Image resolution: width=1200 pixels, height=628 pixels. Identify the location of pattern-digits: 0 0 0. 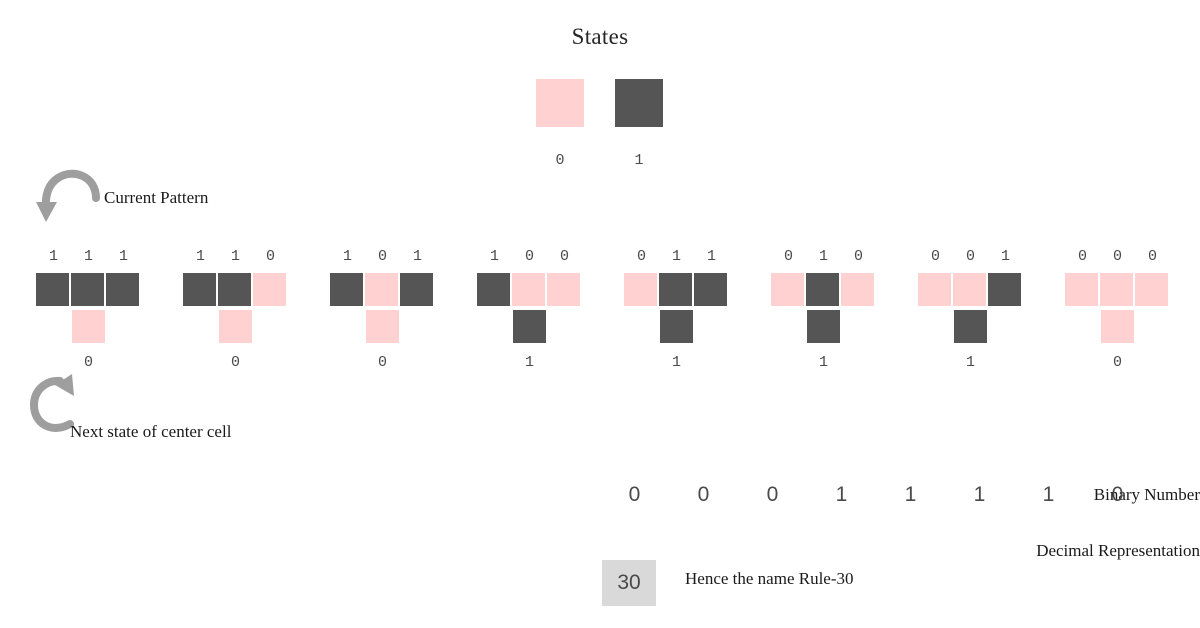
(1117, 256).